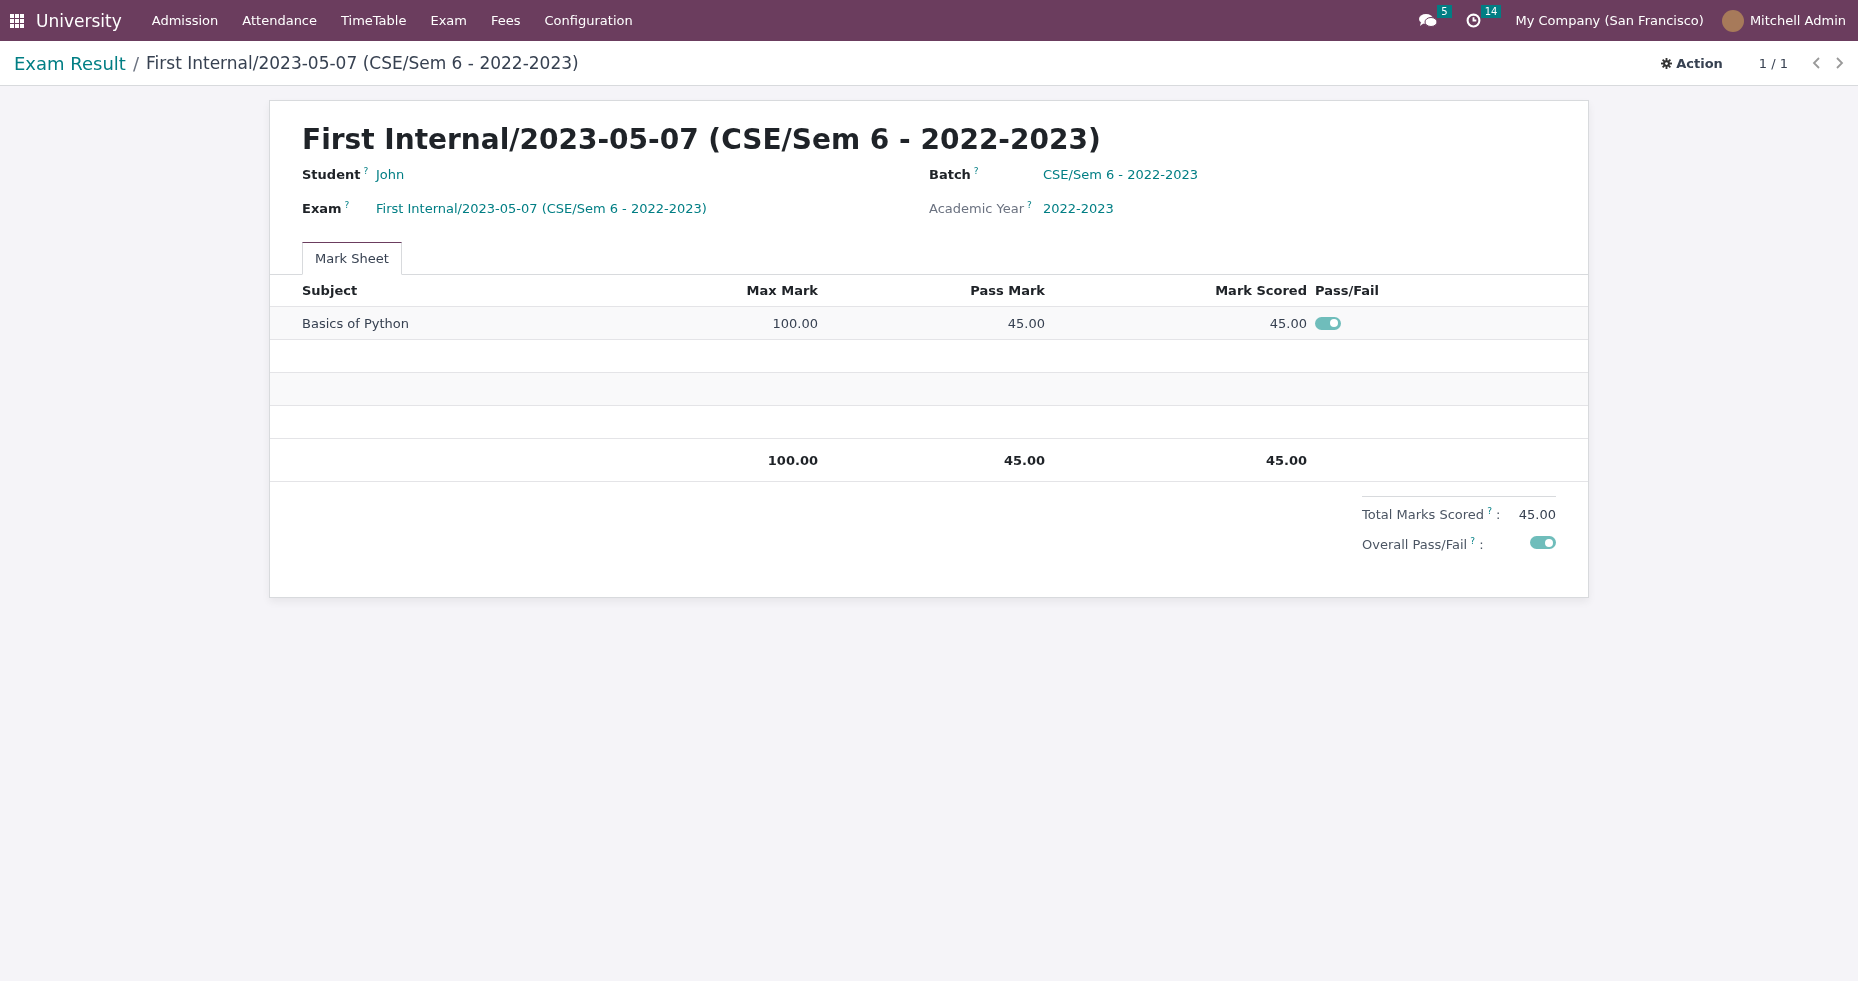 The height and width of the screenshot is (981, 1858). What do you see at coordinates (1444, 11) in the screenshot?
I see `message-count-badge: 5` at bounding box center [1444, 11].